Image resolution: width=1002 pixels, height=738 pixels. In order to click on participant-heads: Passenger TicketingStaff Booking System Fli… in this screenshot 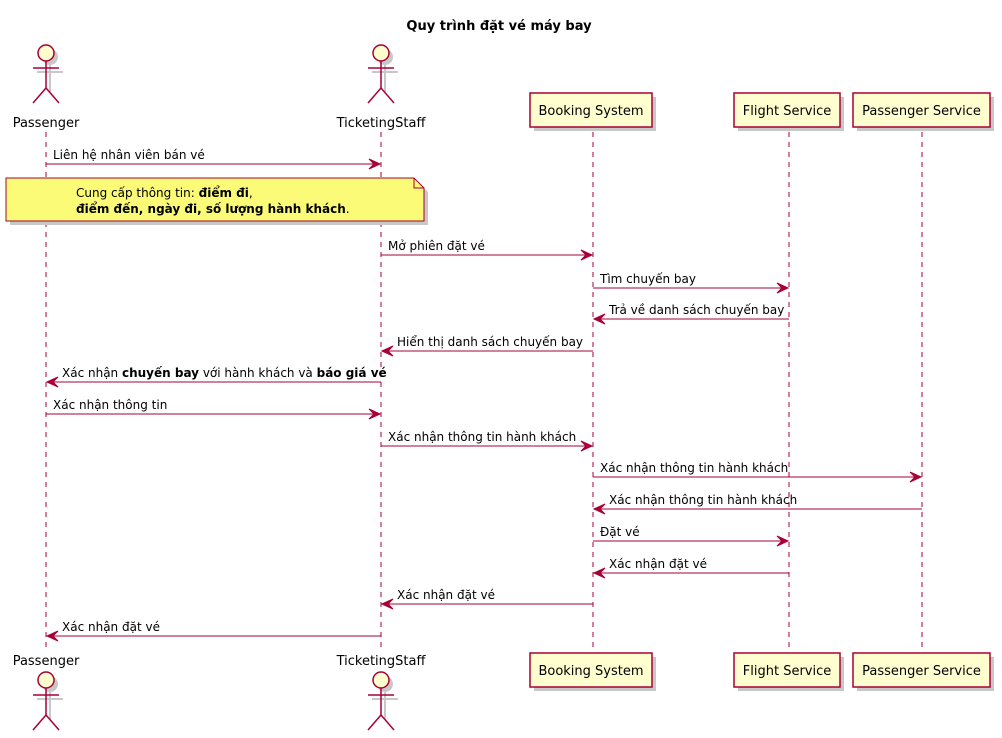, I will do `click(503, 87)`.